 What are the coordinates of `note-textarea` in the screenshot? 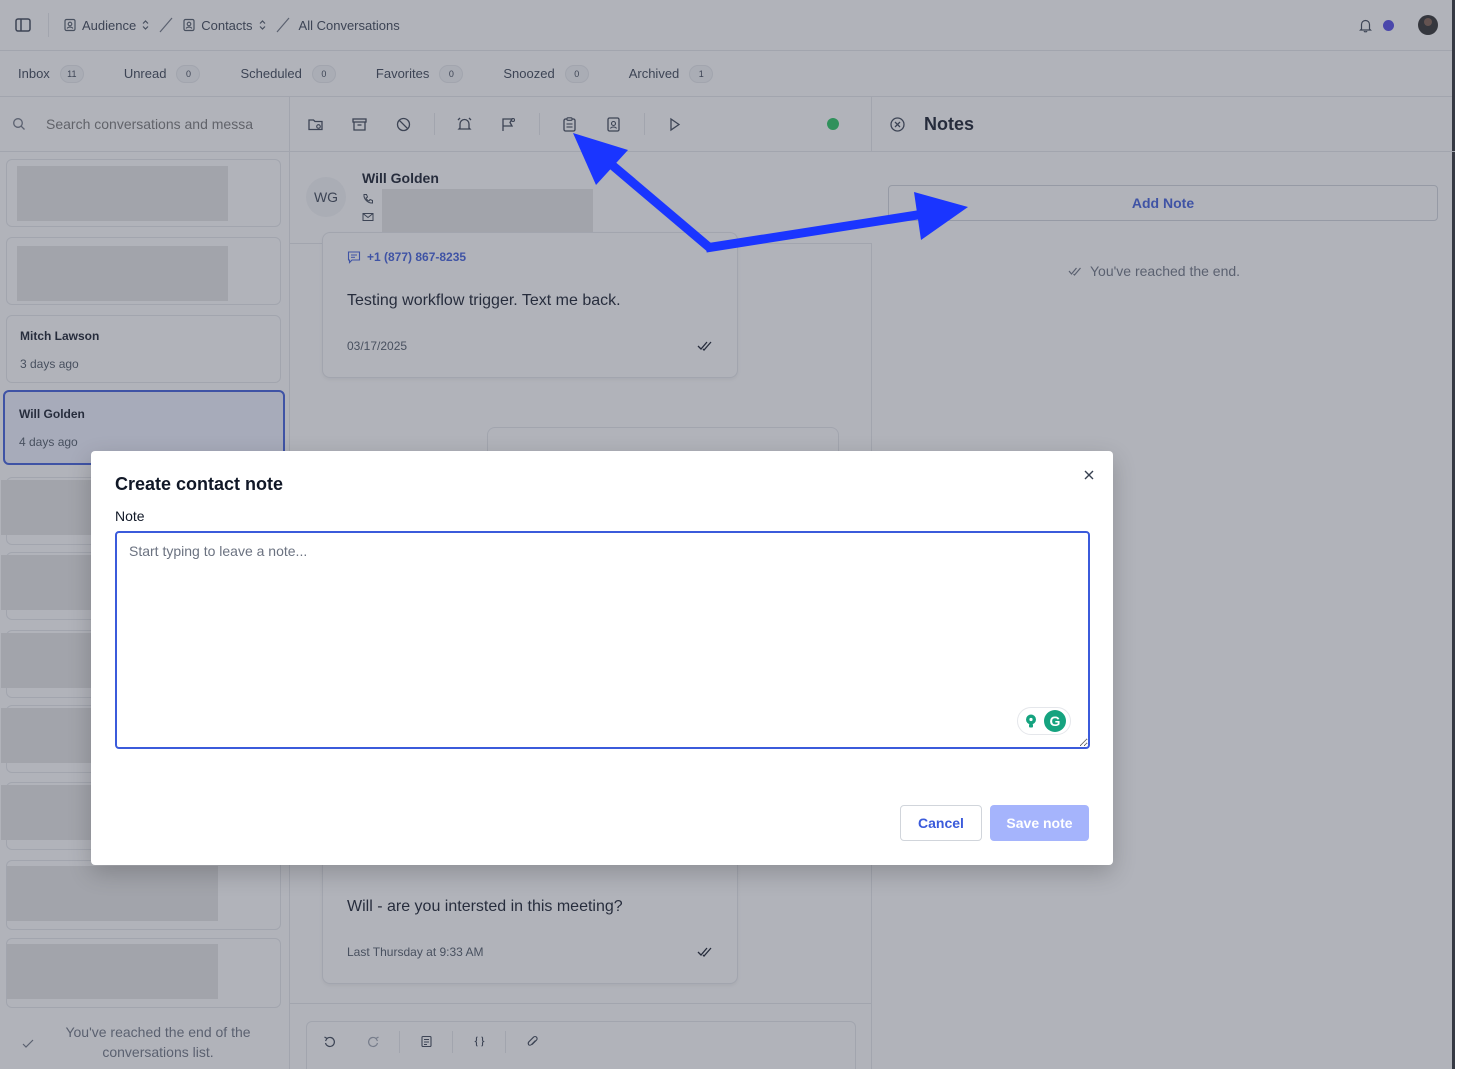 It's located at (602, 640).